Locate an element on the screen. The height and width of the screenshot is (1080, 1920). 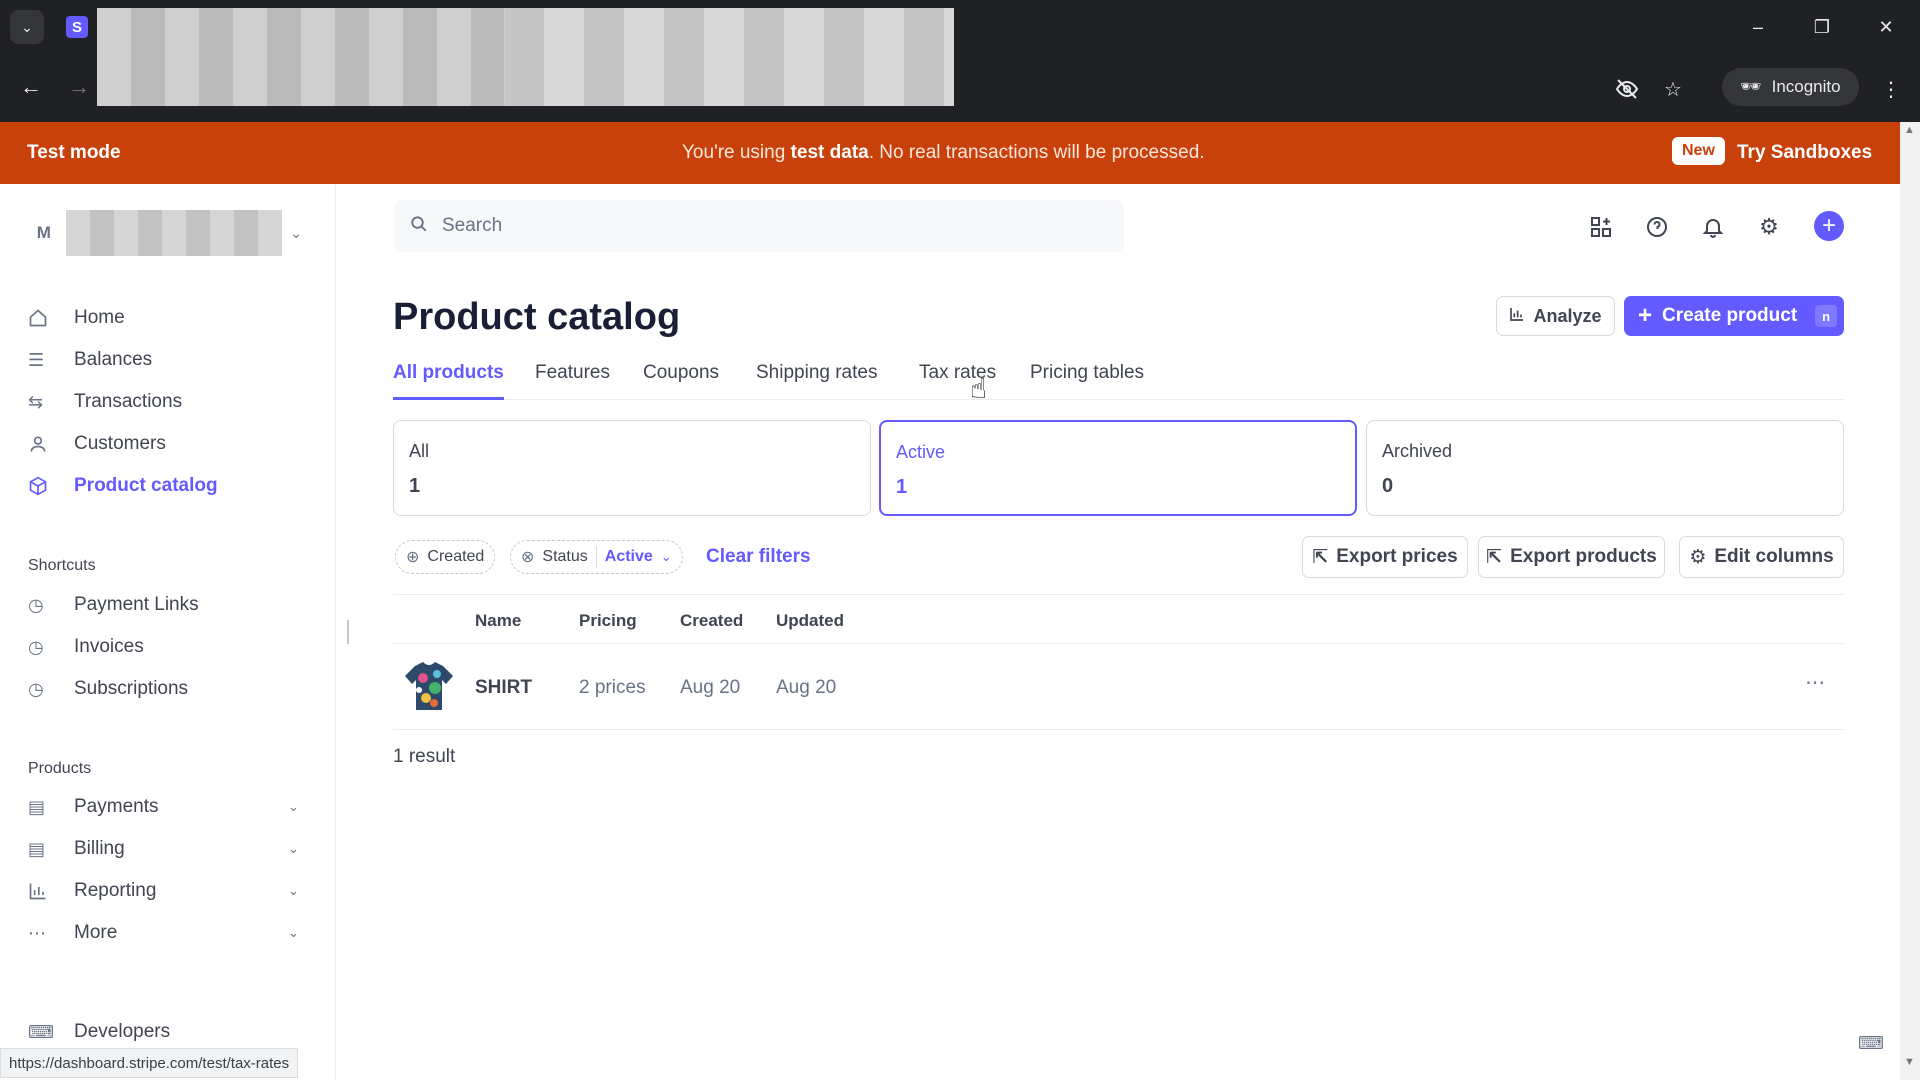
sidebar-item-label: Payments is located at coordinates (116, 806).